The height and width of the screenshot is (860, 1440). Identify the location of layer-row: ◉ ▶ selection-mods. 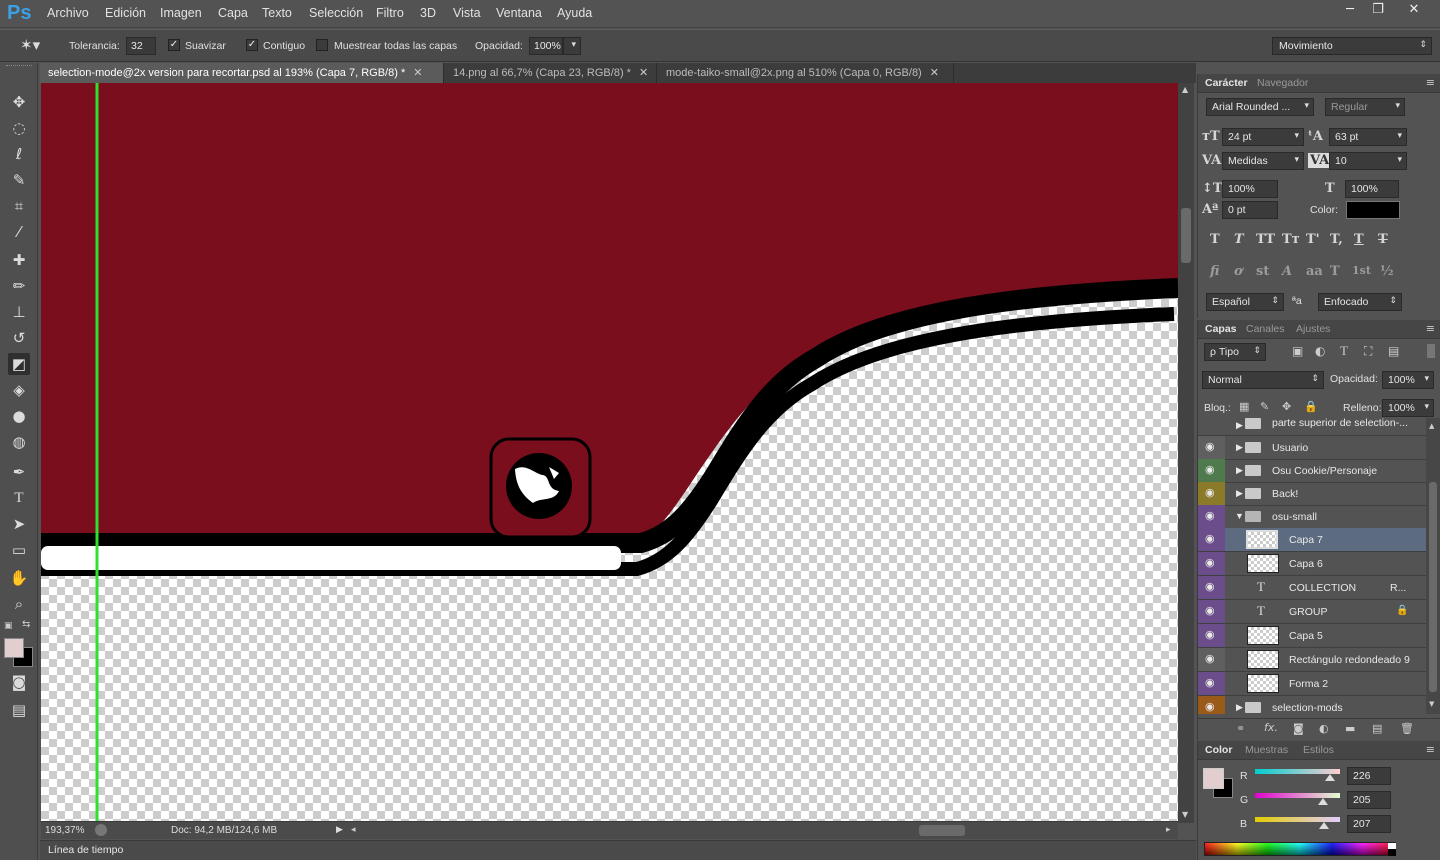
(1312, 705).